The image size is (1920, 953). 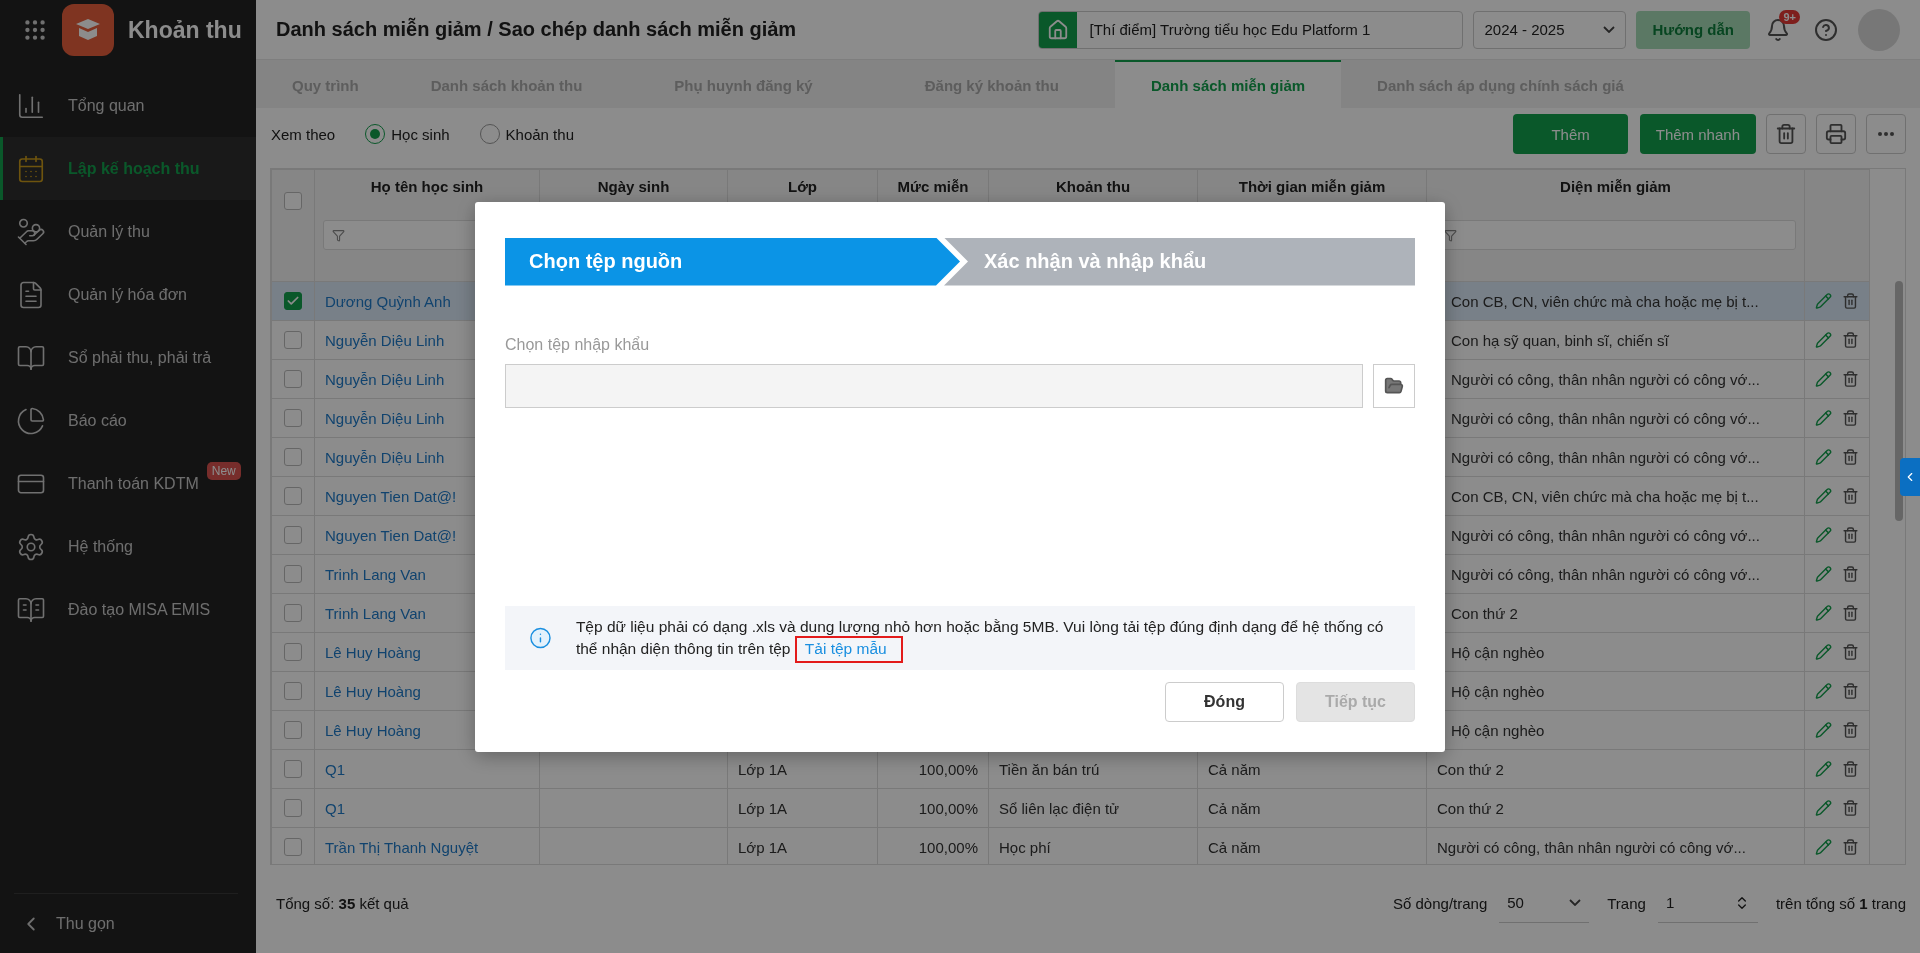 What do you see at coordinates (128, 420) in the screenshot?
I see `sidebar-item: Báo cáo` at bounding box center [128, 420].